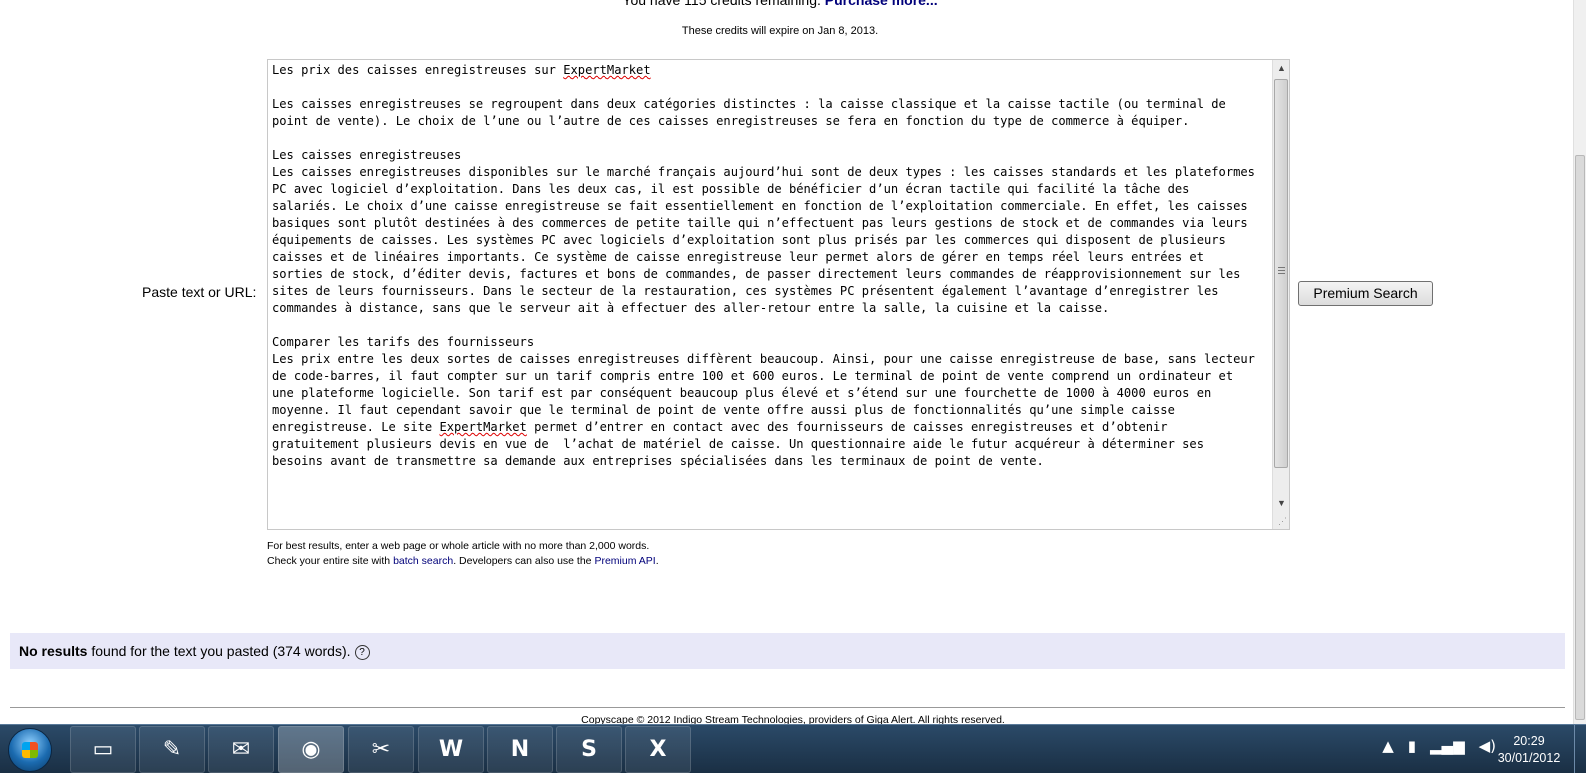  What do you see at coordinates (1529, 750) in the screenshot?
I see `system-clock: 20:29 30/01/2012` at bounding box center [1529, 750].